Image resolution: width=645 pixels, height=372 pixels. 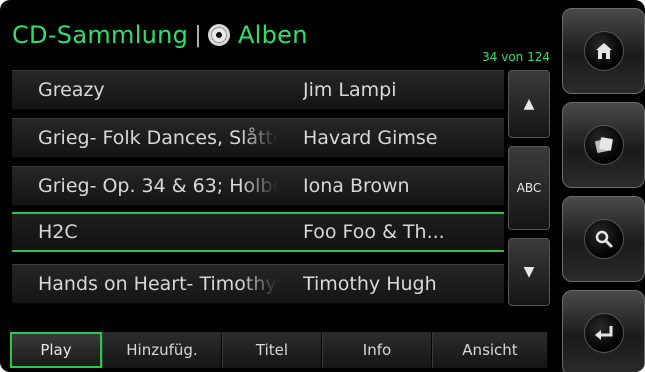 I want to click on arrow-down-icon: ▼, so click(x=529, y=272).